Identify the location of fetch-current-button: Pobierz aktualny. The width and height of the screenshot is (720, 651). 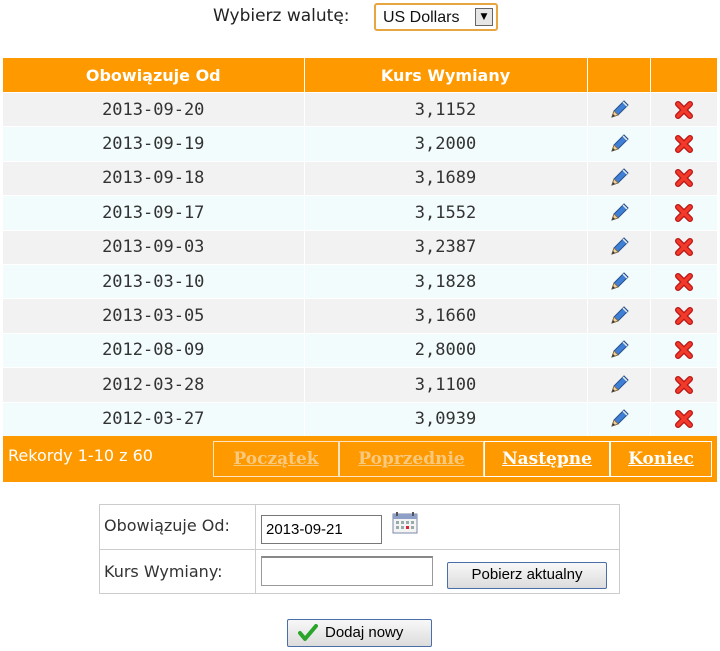
(527, 575).